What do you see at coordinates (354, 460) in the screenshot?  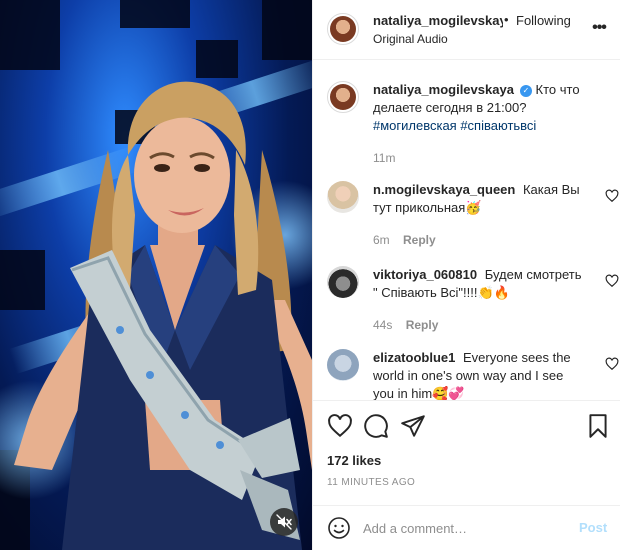 I see `likes-count: 172 likes` at bounding box center [354, 460].